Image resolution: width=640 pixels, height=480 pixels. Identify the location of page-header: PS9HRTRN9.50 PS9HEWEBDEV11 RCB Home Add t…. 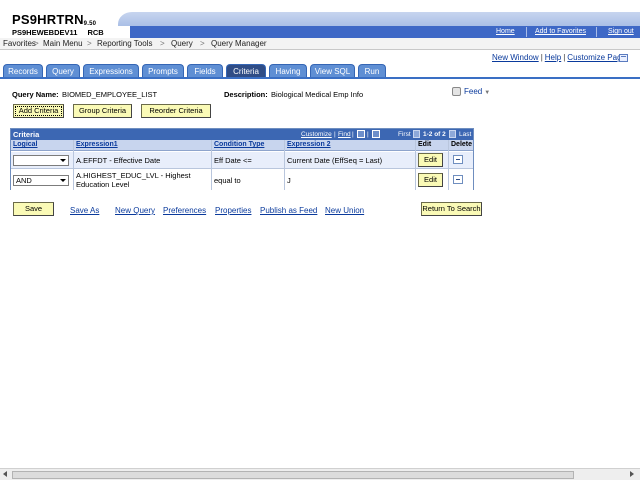
(320, 19).